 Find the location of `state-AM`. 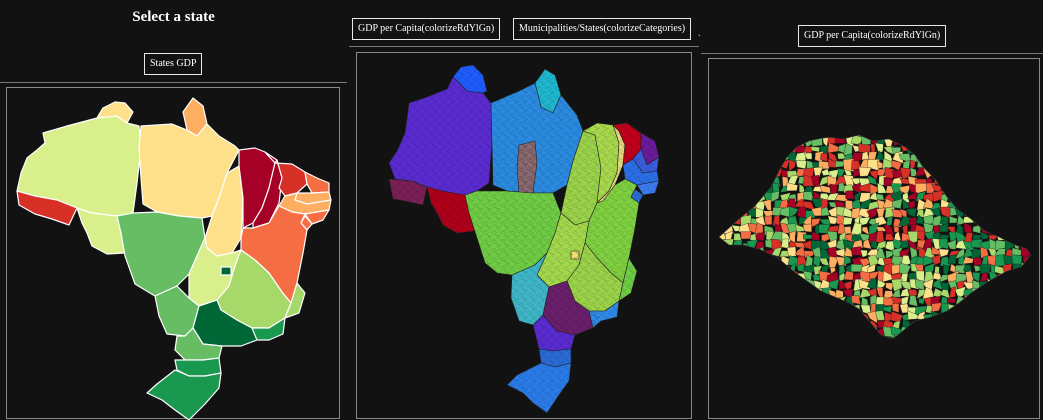

state-AM is located at coordinates (440, 136).